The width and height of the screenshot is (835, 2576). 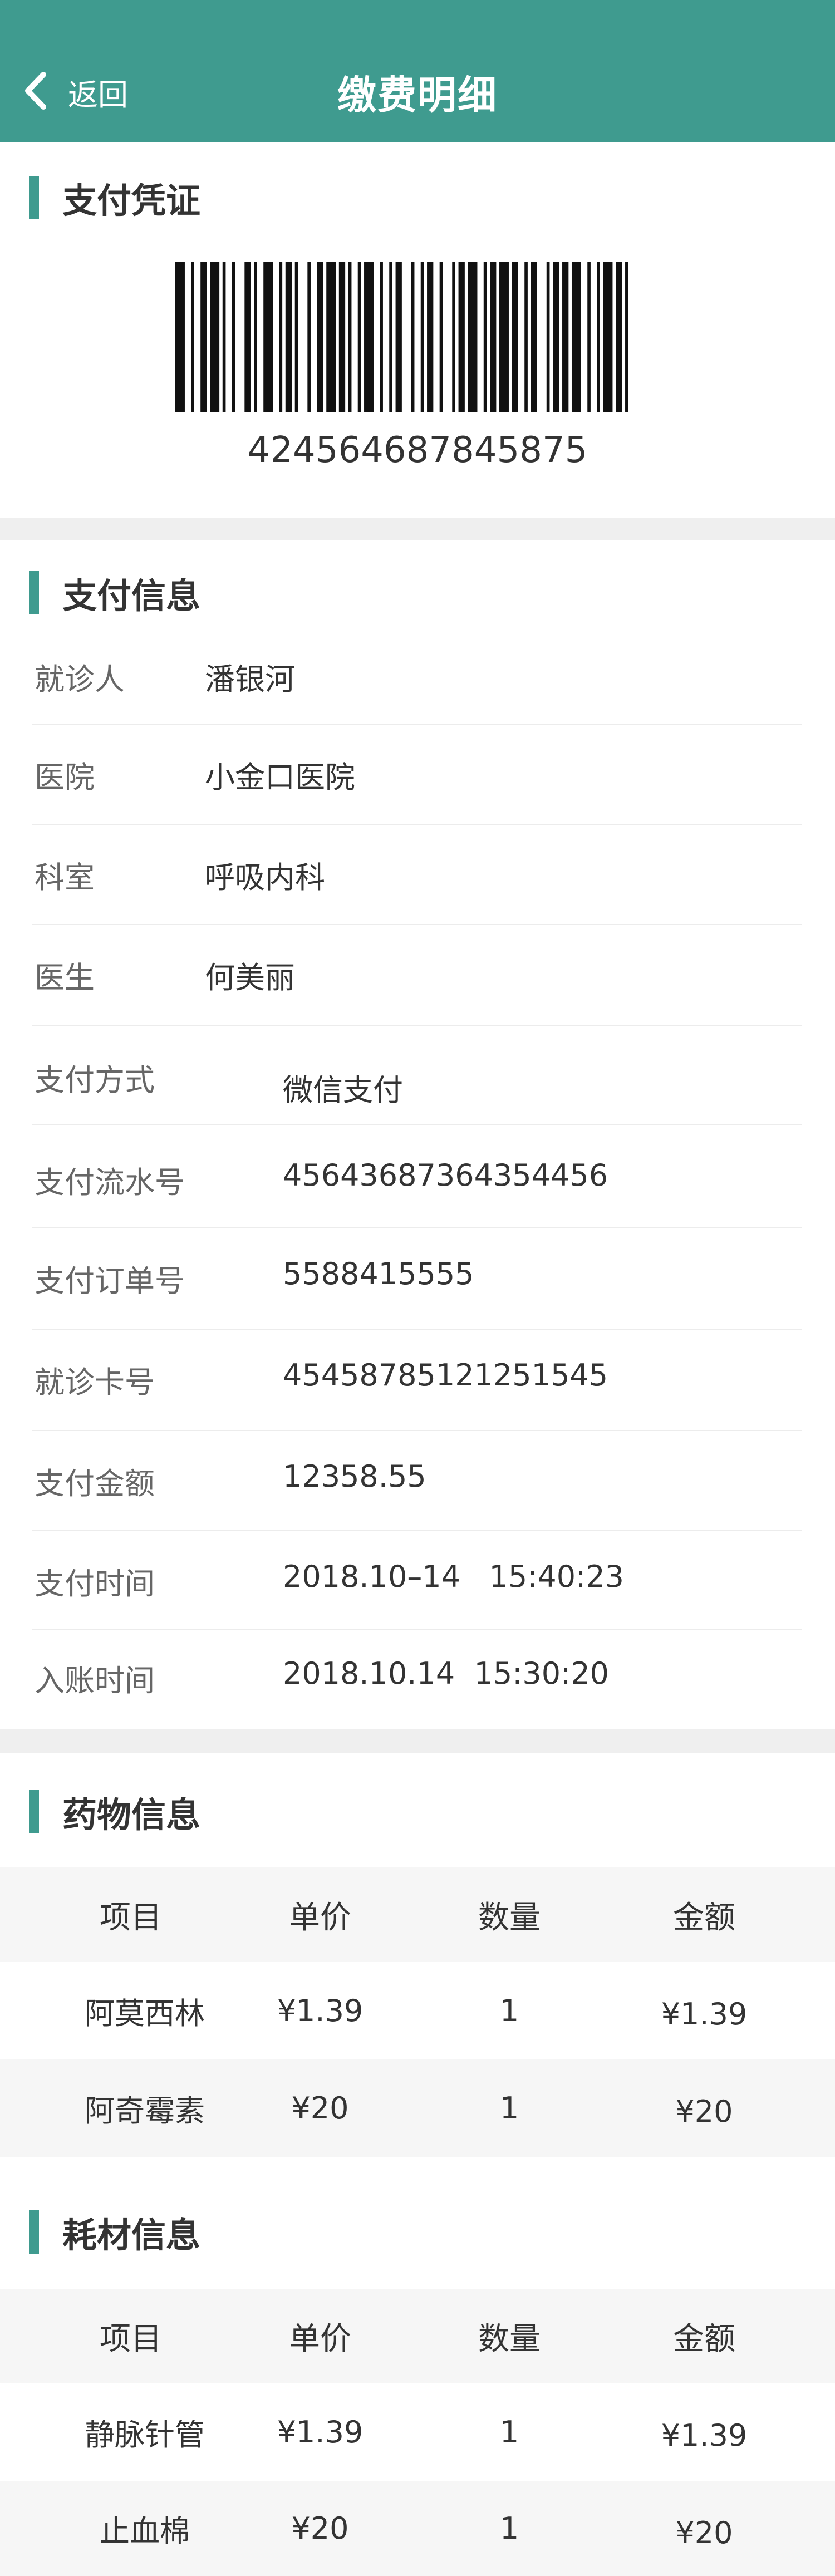 I want to click on section-title-text: 耗材信息, so click(x=131, y=2235).